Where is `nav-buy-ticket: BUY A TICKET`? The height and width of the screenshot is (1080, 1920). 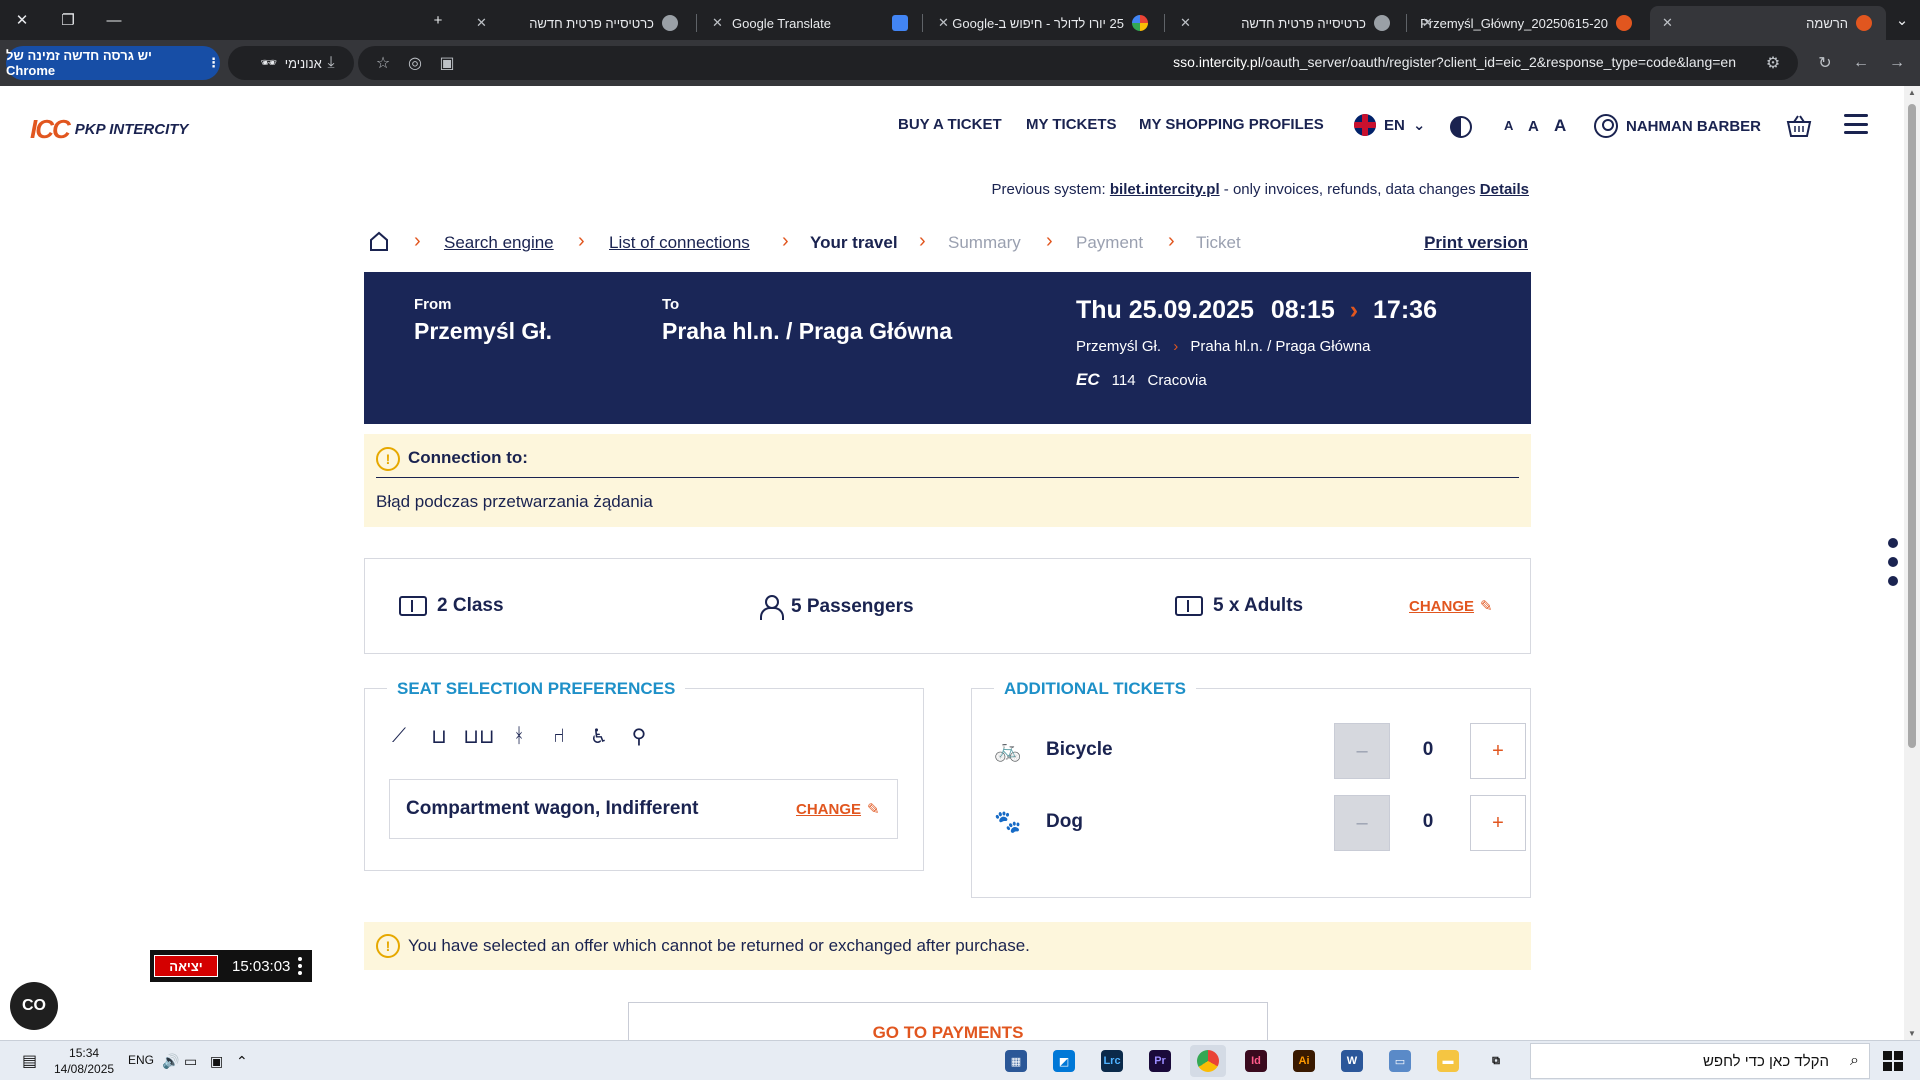
nav-buy-ticket: BUY A TICKET is located at coordinates (950, 124).